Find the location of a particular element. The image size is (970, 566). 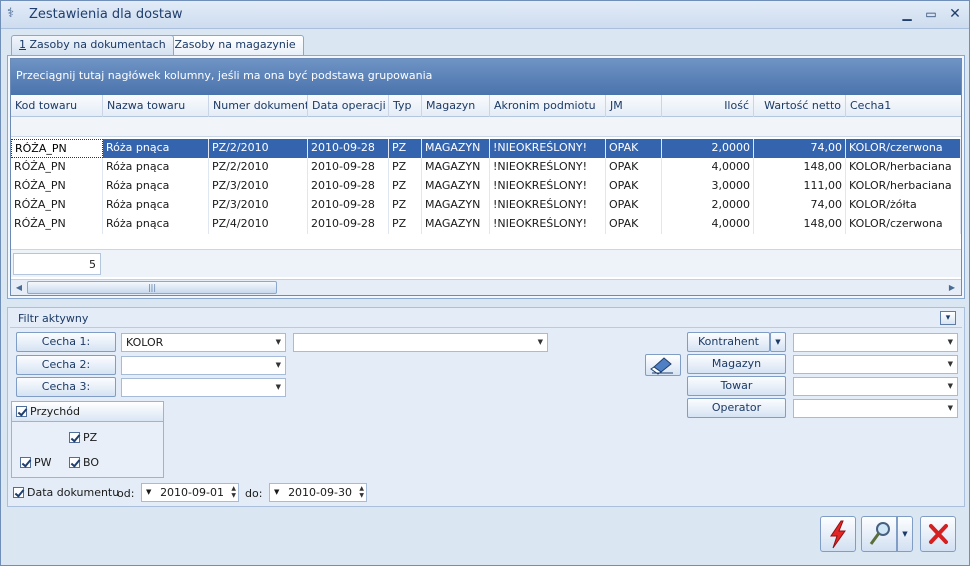

przychod-header: Przychód is located at coordinates (87, 412).